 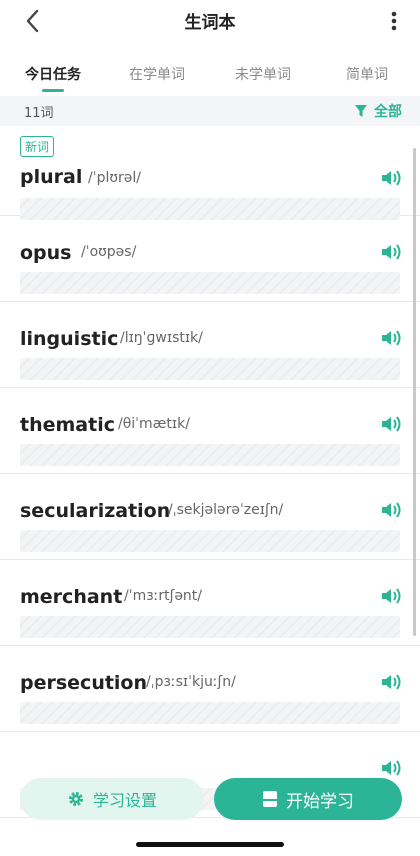 I want to click on phonetic-text: /ˈmɜːrtʃənt/, so click(x=163, y=596).